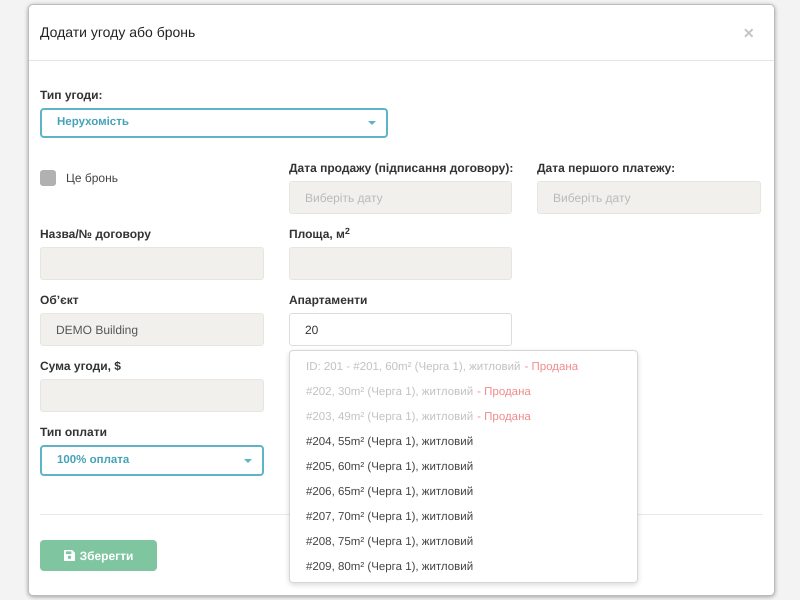 This screenshot has height=600, width=800. Describe the element at coordinates (463, 567) in the screenshot. I see `dropdown-option: #209, 80m² (Черга 1), житловий` at that location.